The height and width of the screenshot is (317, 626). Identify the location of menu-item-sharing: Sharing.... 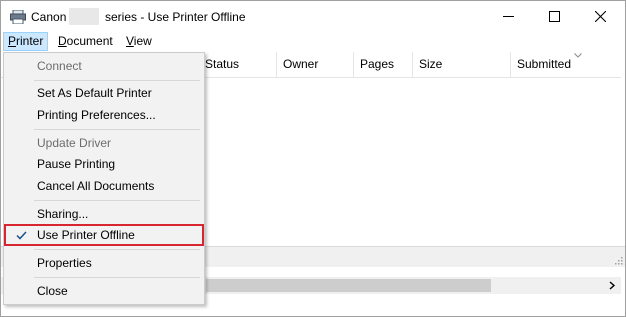
(104, 214).